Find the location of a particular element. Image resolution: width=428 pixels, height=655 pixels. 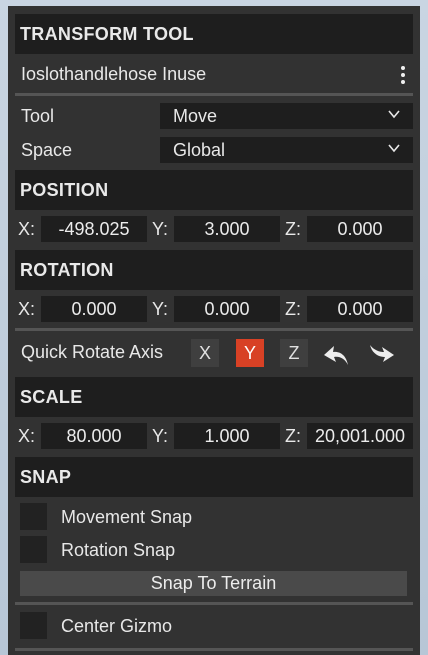

scale-y-field: 1.000 is located at coordinates (227, 436).